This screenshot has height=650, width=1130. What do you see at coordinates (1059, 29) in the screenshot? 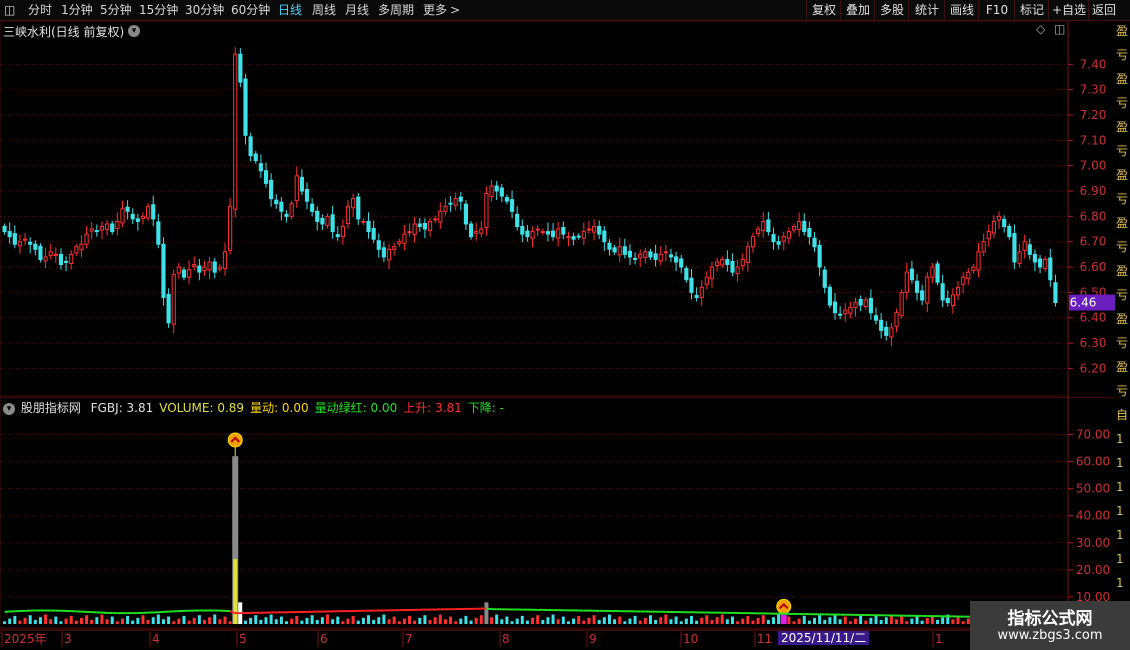
I see `panel-toggle-icon: ◫` at bounding box center [1059, 29].